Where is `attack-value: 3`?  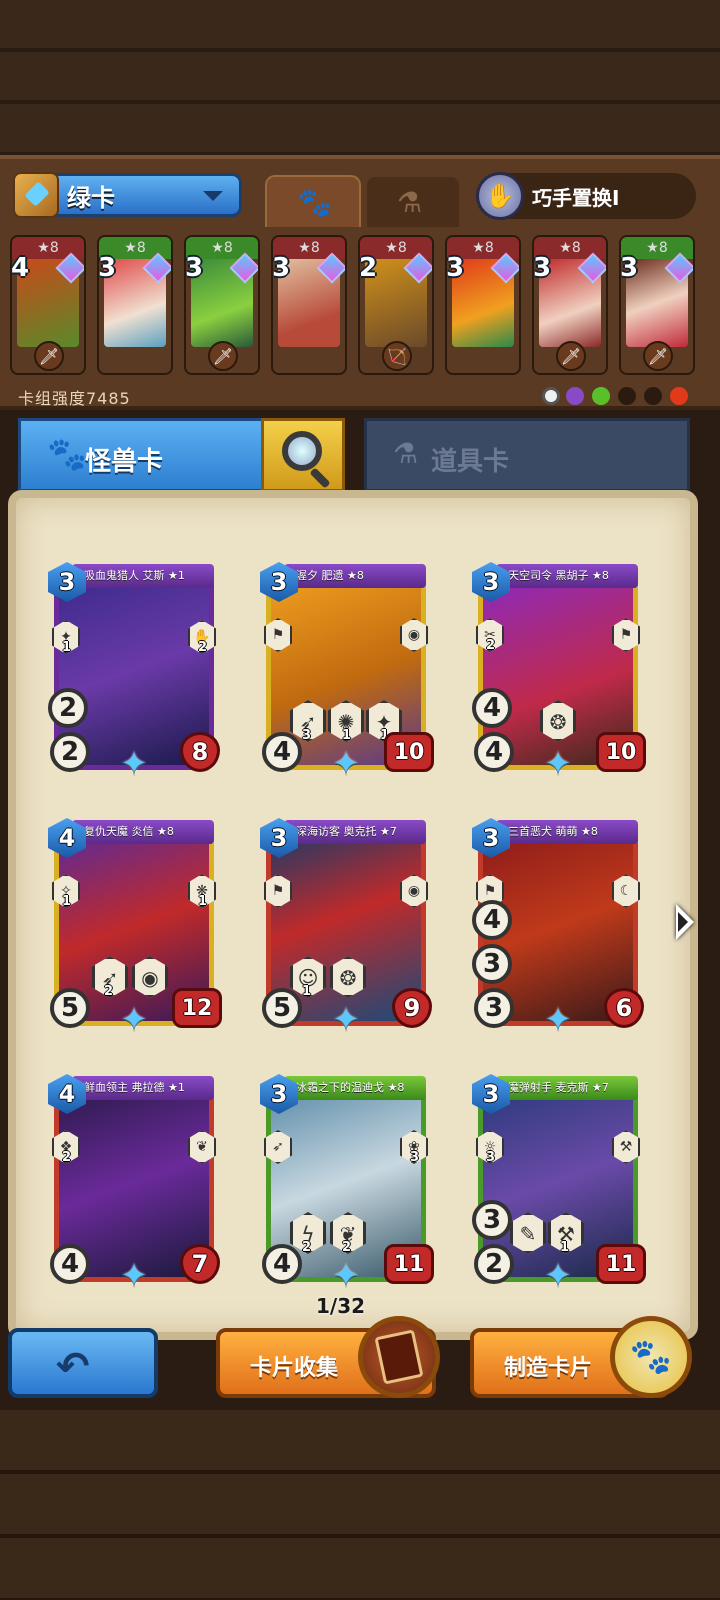
attack-value: 3 is located at coordinates (494, 1008).